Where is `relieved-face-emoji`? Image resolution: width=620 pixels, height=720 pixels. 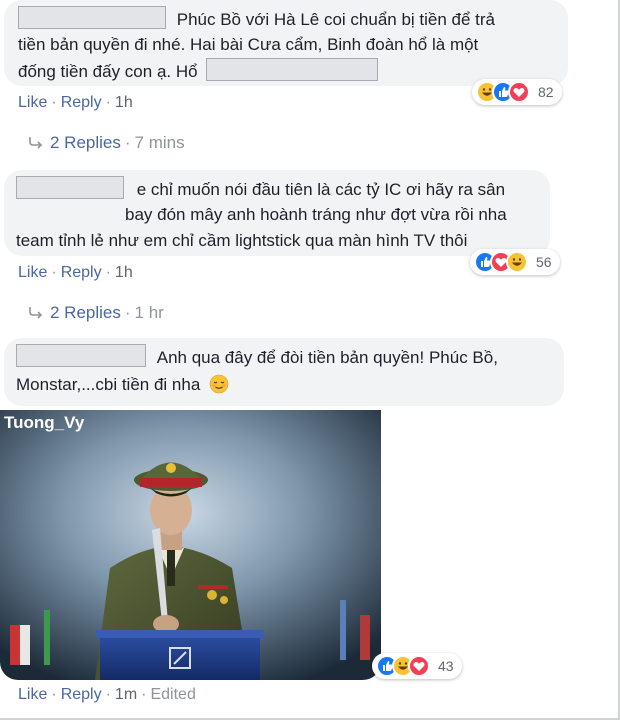 relieved-face-emoji is located at coordinates (219, 384).